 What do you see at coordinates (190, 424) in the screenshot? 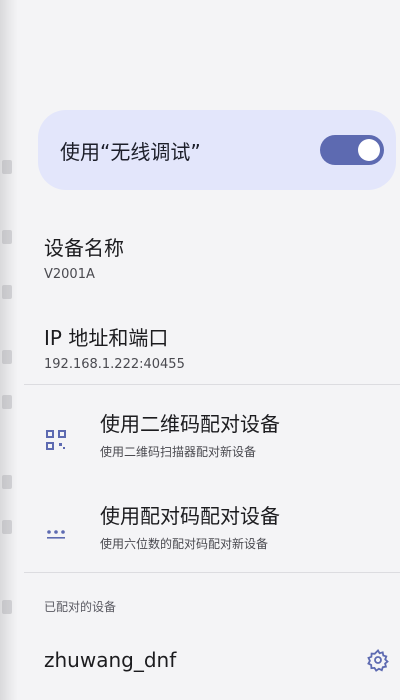
I see `pair-with-qr-title: 使用二维码配对设备` at bounding box center [190, 424].